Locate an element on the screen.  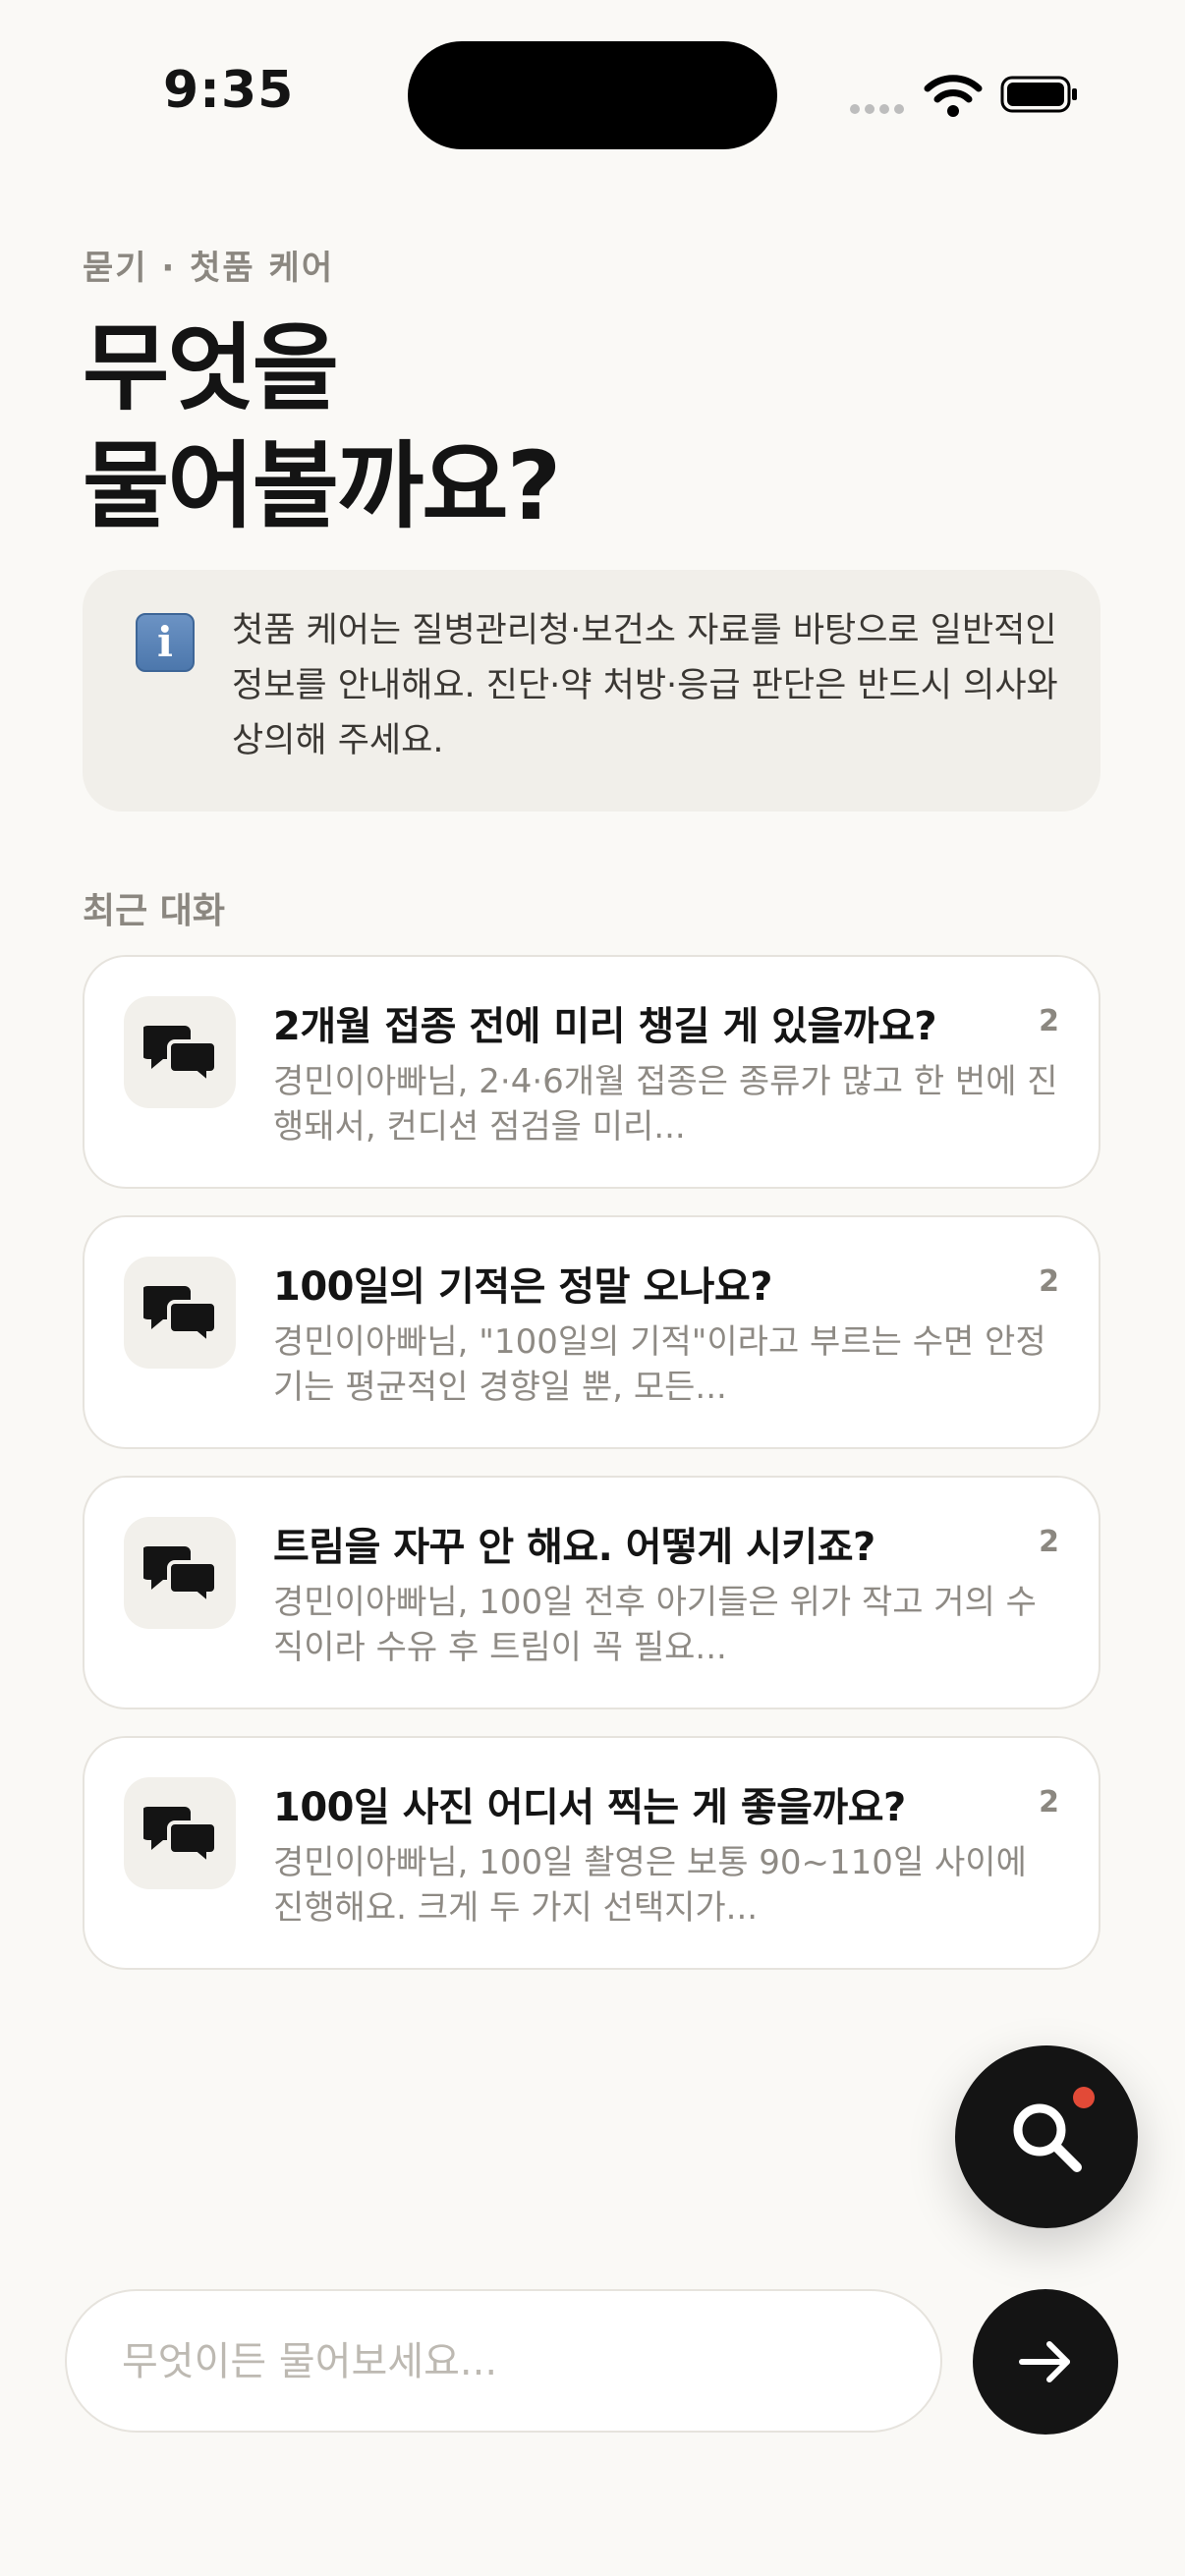
recent-conversations-label: 최근 대화 is located at coordinates (154, 911).